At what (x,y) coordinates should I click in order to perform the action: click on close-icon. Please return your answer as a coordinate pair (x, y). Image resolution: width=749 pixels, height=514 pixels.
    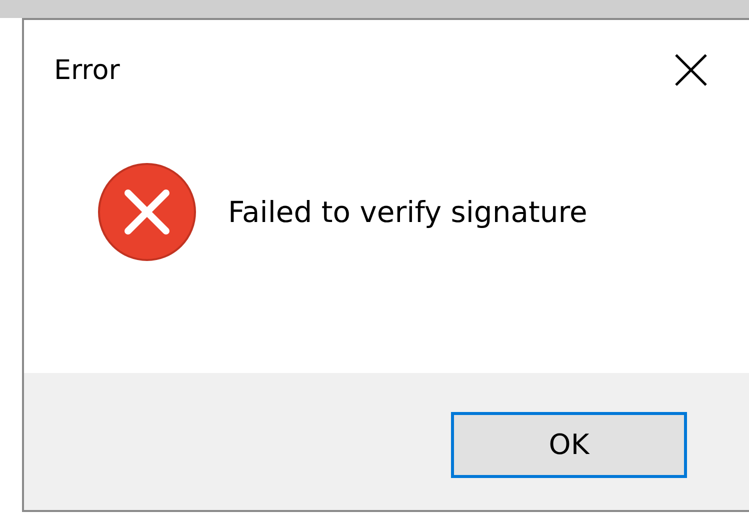
    Looking at the image, I should click on (691, 70).